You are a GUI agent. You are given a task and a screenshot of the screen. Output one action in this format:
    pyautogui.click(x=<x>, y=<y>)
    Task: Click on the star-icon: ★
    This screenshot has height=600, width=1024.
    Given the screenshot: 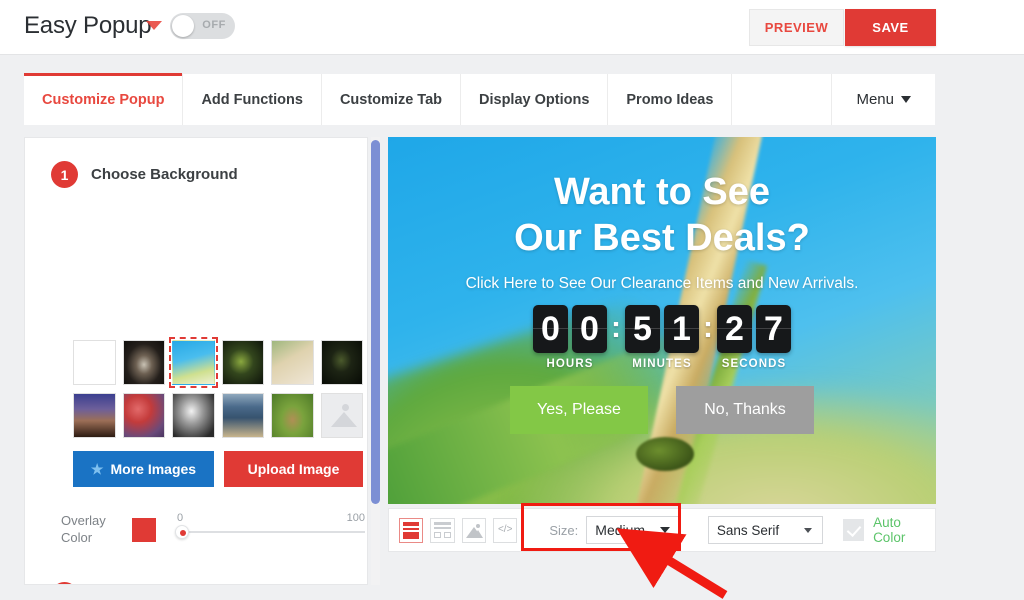 What is the action you would take?
    pyautogui.click(x=97, y=468)
    